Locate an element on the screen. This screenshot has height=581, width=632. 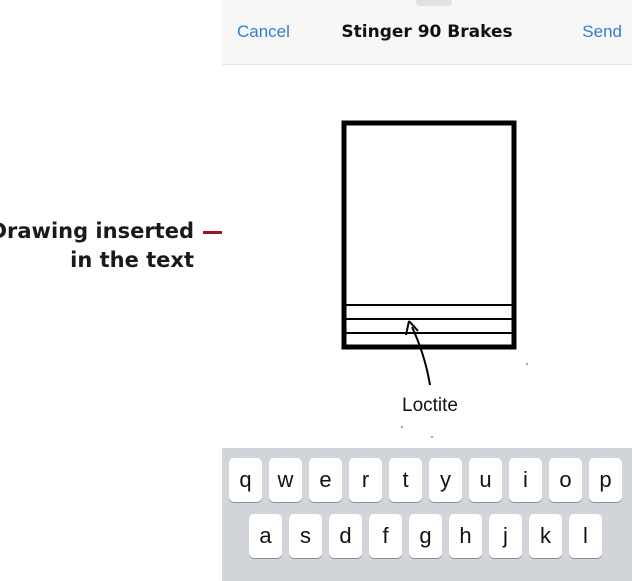
sheet-grabber-handle is located at coordinates (434, 3).